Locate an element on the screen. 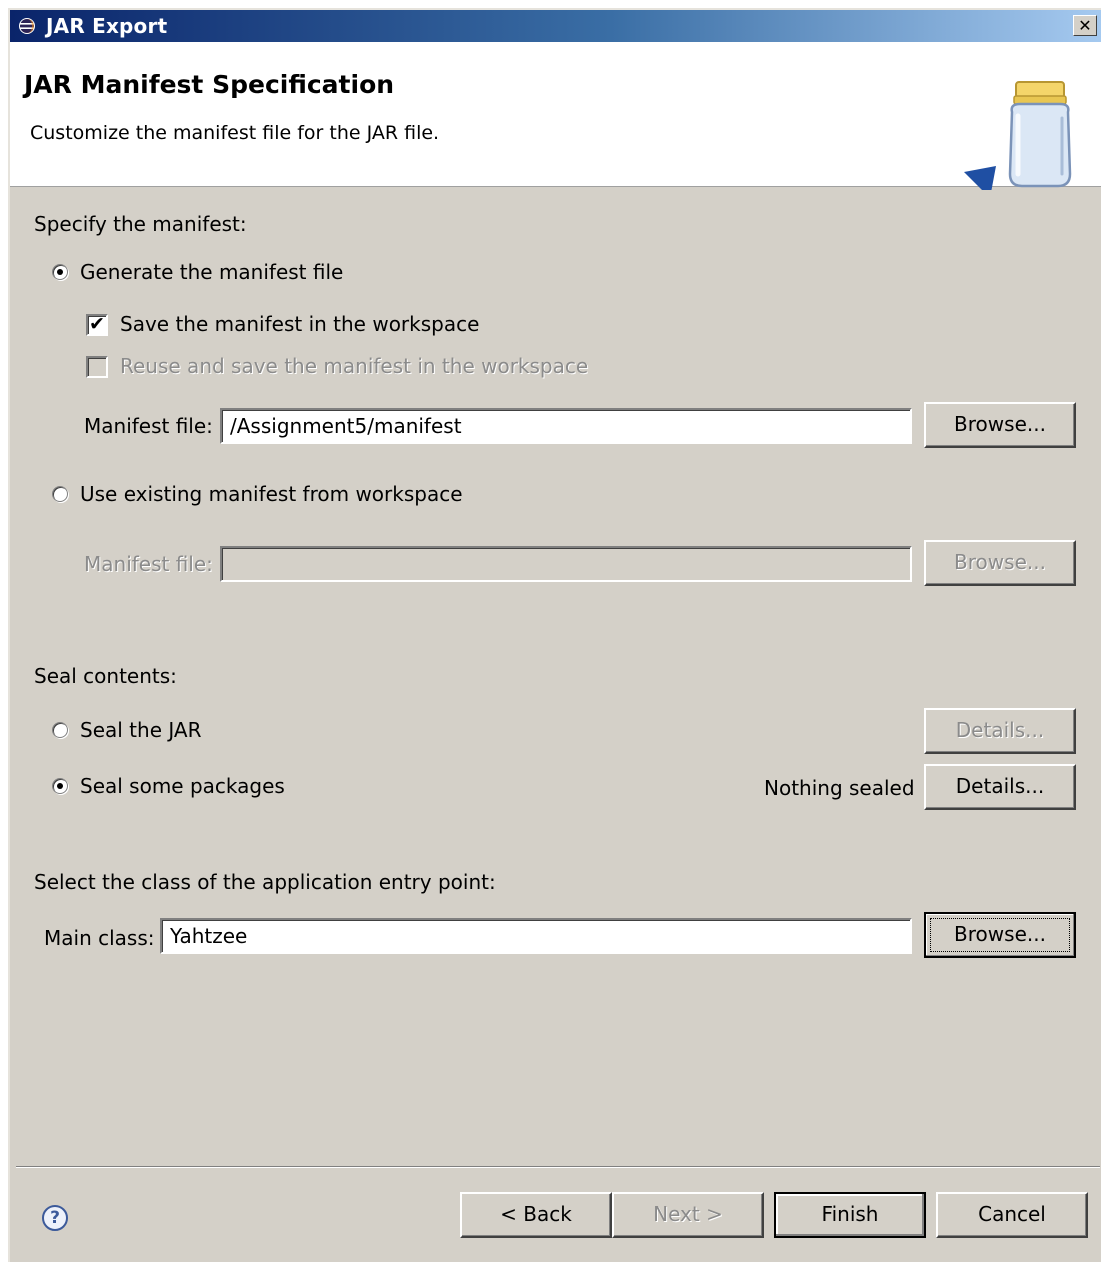  seal-packages-radio is located at coordinates (60, 786).